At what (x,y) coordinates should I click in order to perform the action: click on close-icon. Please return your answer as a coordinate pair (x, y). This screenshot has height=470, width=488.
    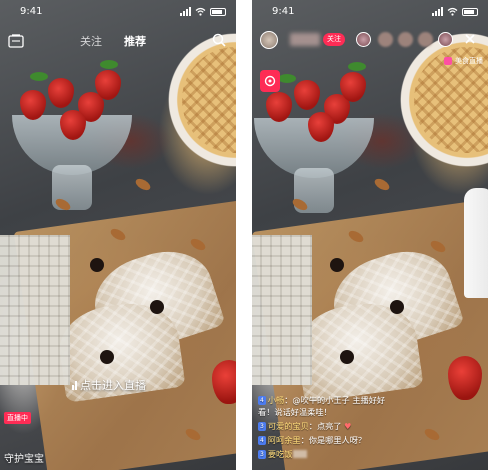
    Looking at the image, I should click on (470, 39).